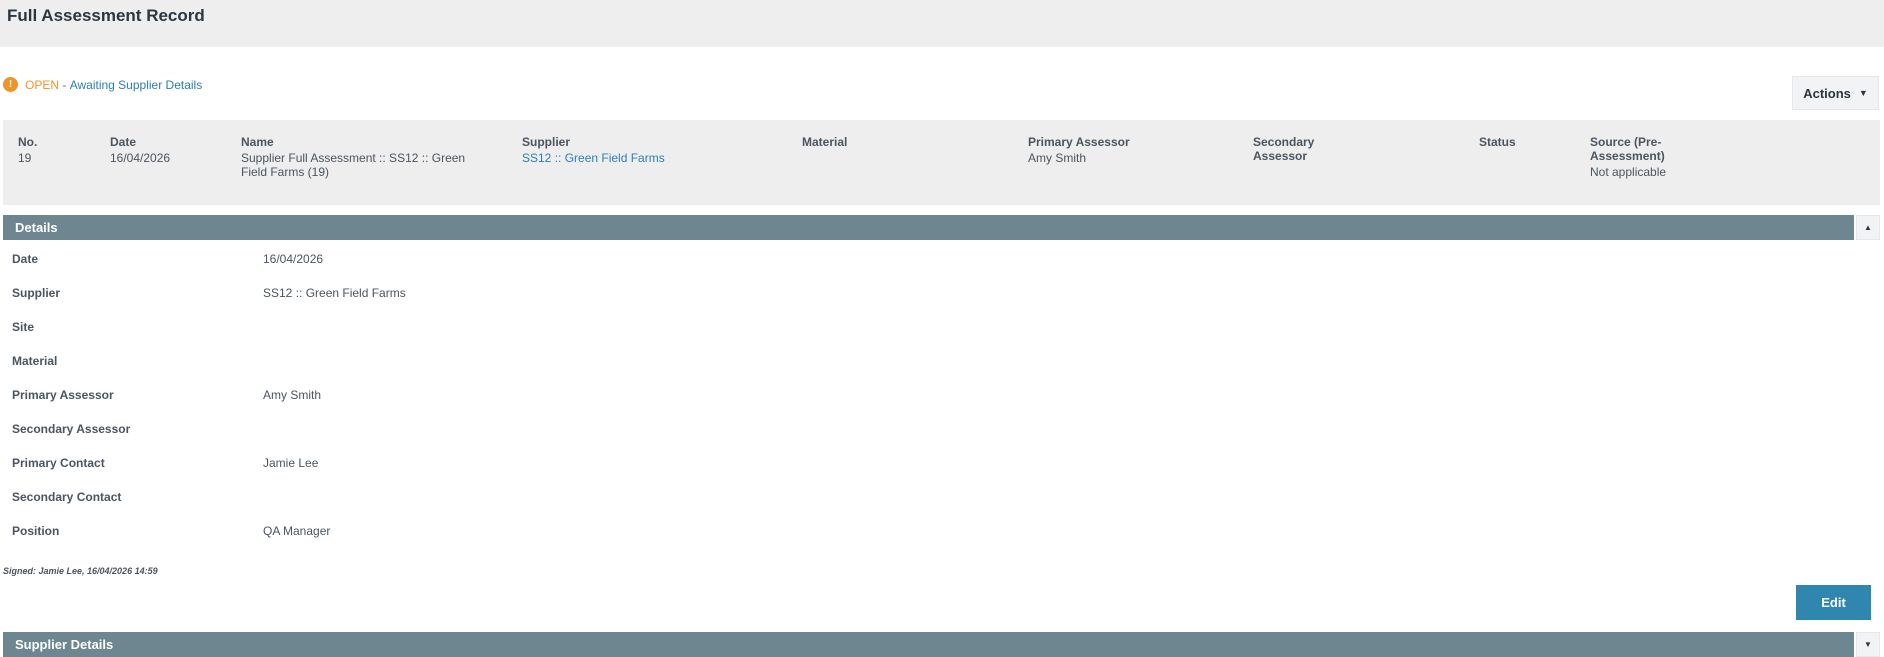  What do you see at coordinates (42, 84) in the screenshot?
I see `status-state: OPEN` at bounding box center [42, 84].